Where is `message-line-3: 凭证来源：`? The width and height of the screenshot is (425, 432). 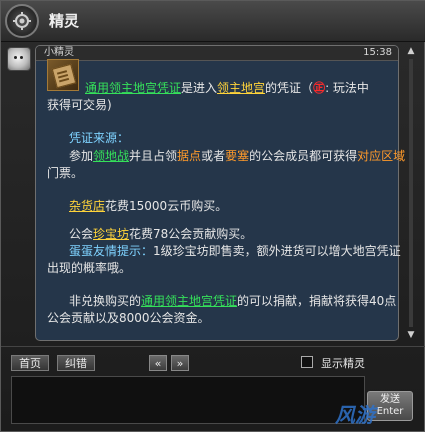 message-line-3: 凭证来源： is located at coordinates (99, 138).